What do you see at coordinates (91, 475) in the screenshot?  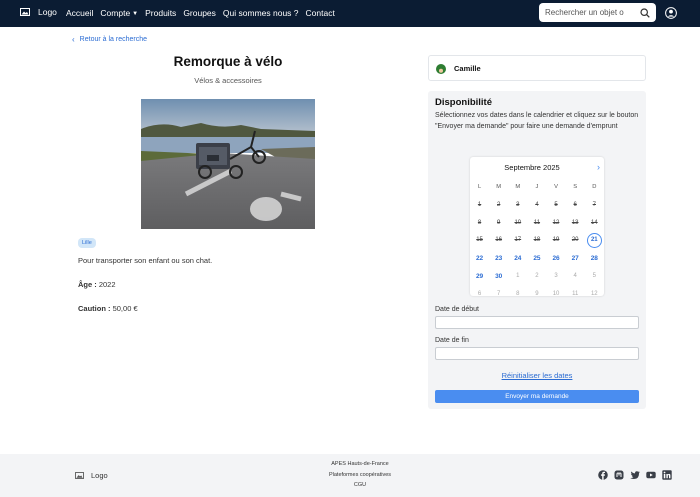 I see `footer-brand: Logo` at bounding box center [91, 475].